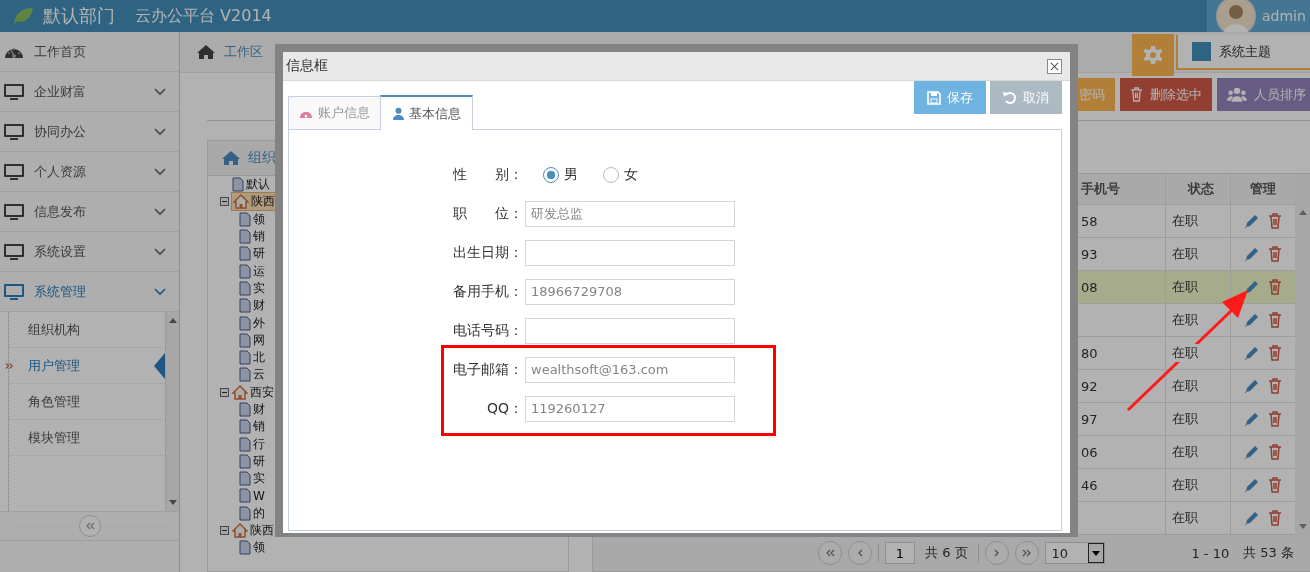 Image resolution: width=1310 pixels, height=572 pixels. Describe the element at coordinates (504, 408) in the screenshot. I see `field-label: QQ：` at that location.